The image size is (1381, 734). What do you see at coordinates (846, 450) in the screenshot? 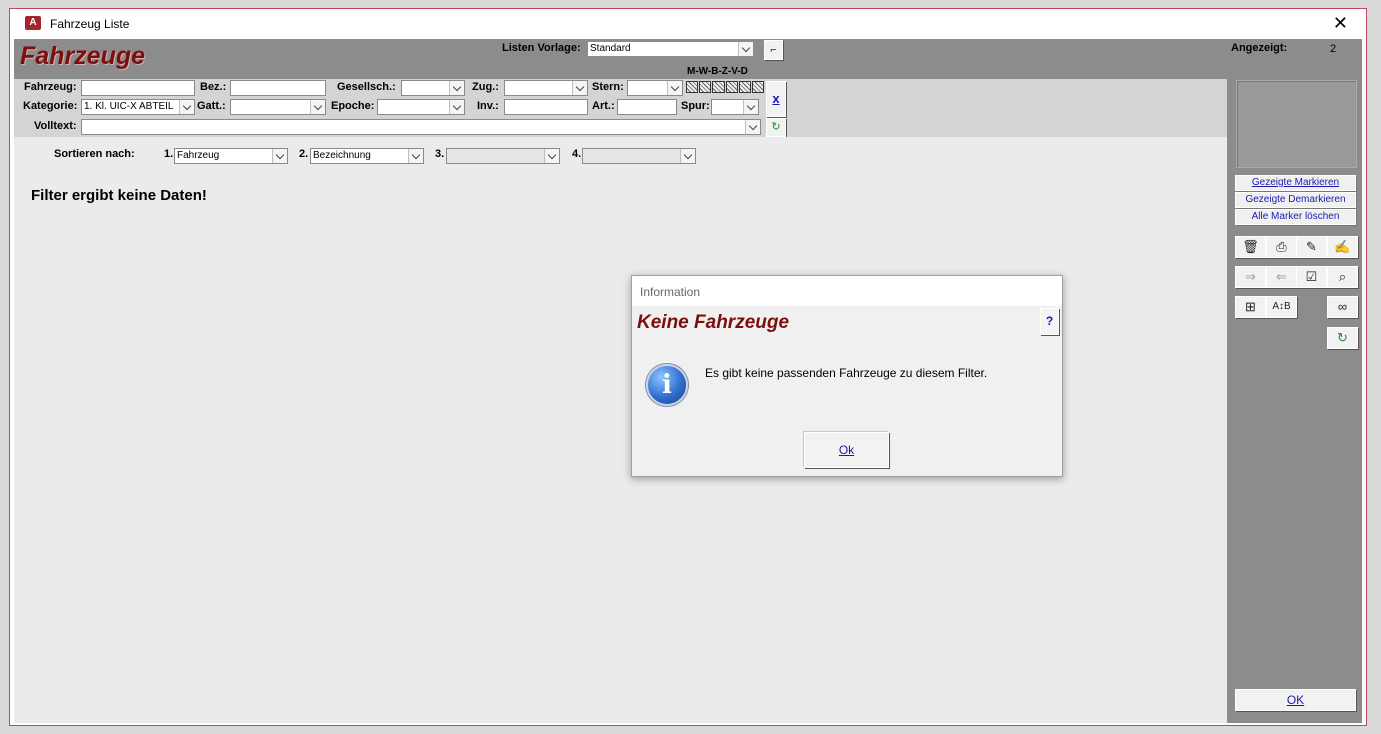
I see `dialog-ok-button: Ok` at bounding box center [846, 450].